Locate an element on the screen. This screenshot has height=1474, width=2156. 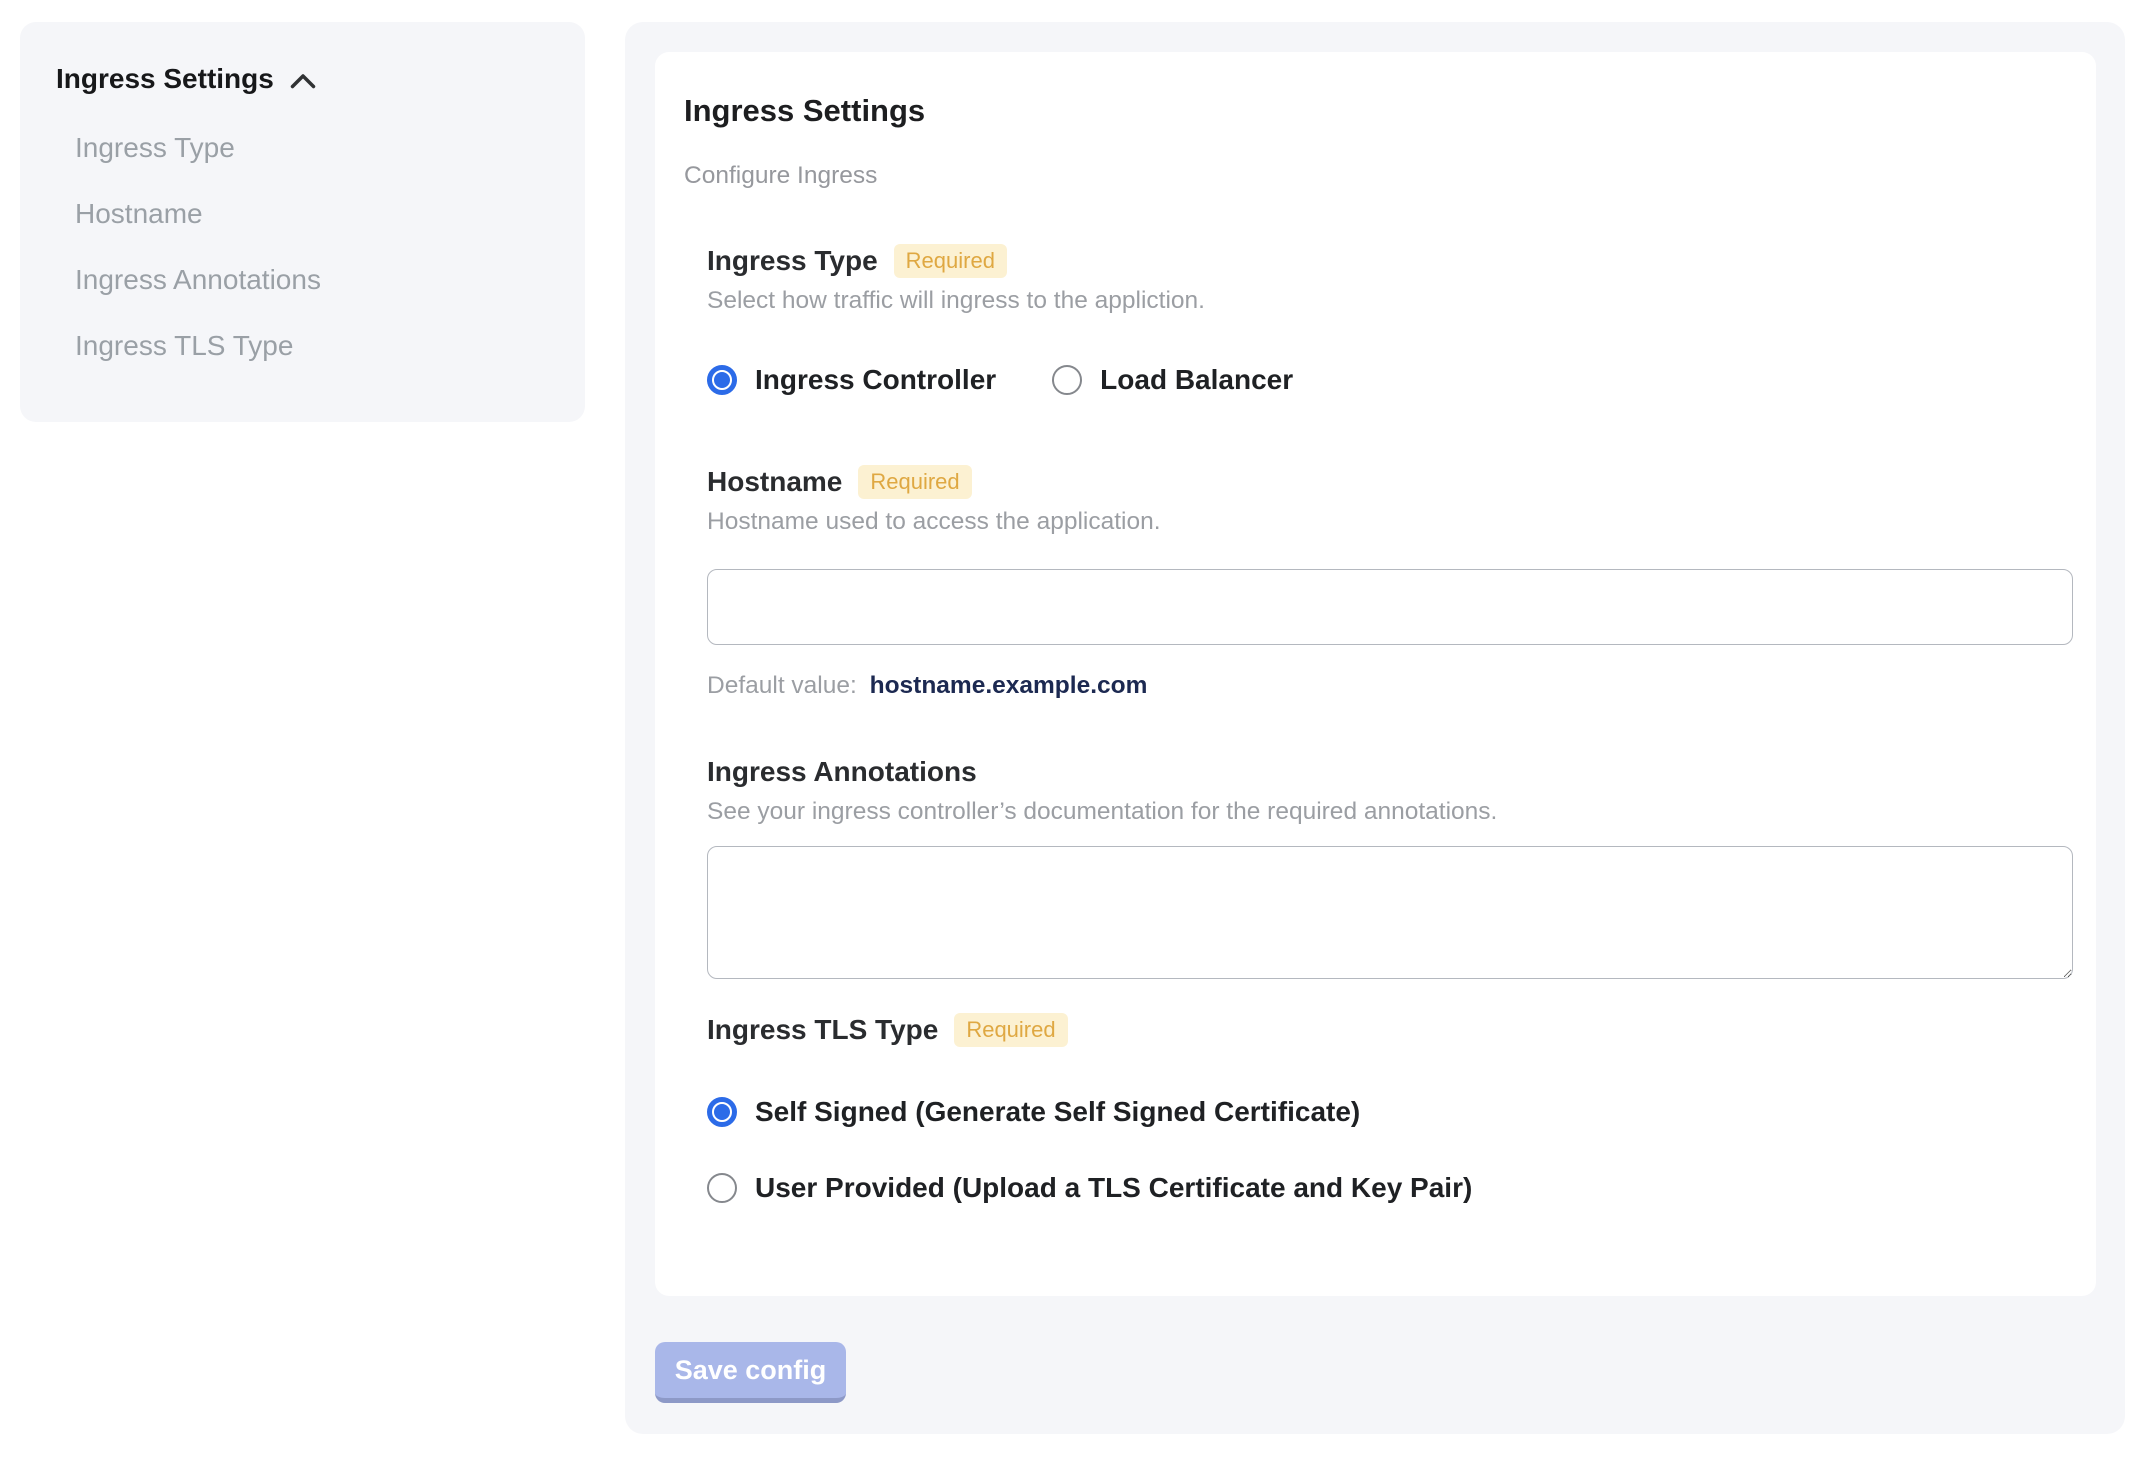
section-title: Ingress Type is located at coordinates (792, 260).